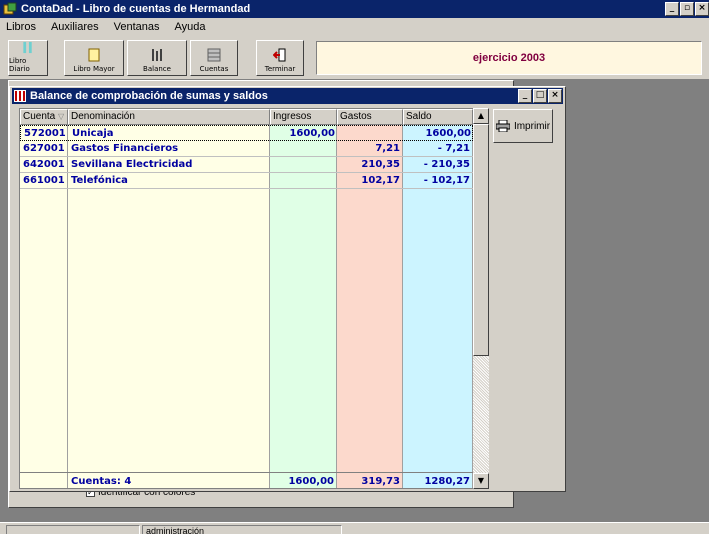 This screenshot has height=534, width=709. Describe the element at coordinates (75, 27) in the screenshot. I see `menu-auxiliares: Auxiliares` at that location.